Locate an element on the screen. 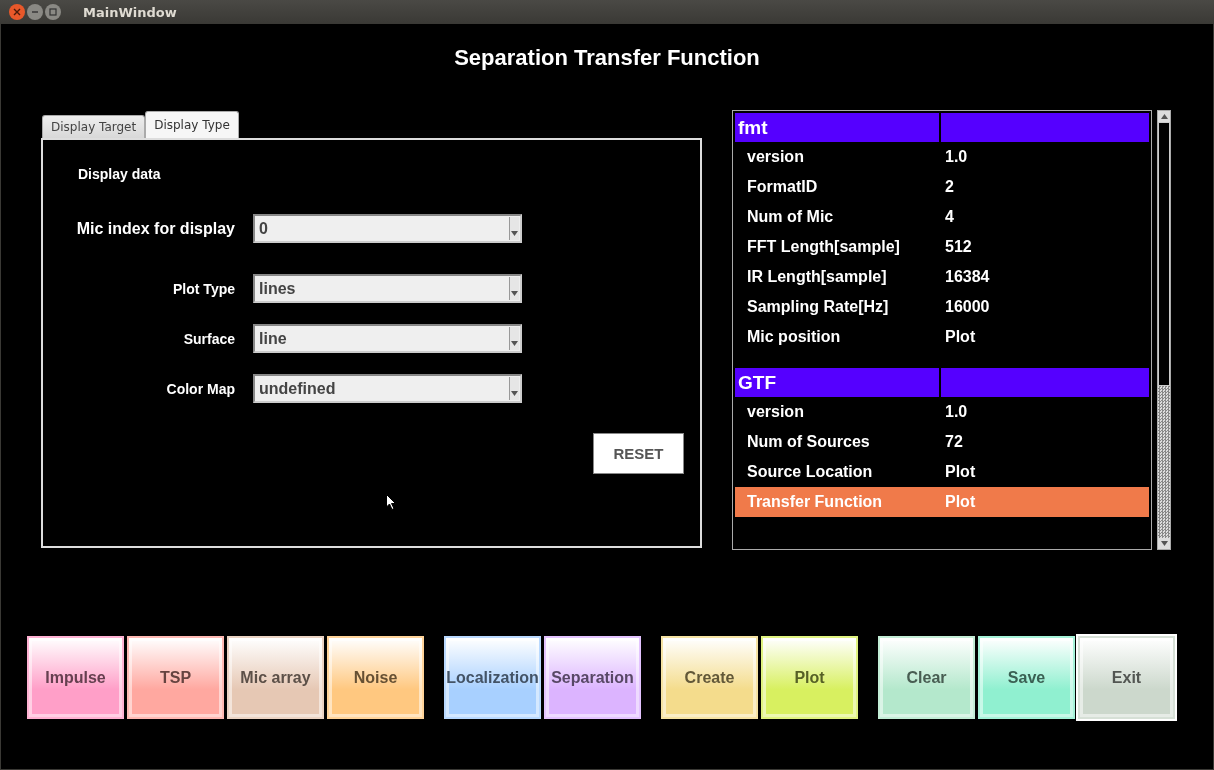 Image resolution: width=1214 pixels, height=770 pixels. action-button: Impulse is located at coordinates (75, 677).